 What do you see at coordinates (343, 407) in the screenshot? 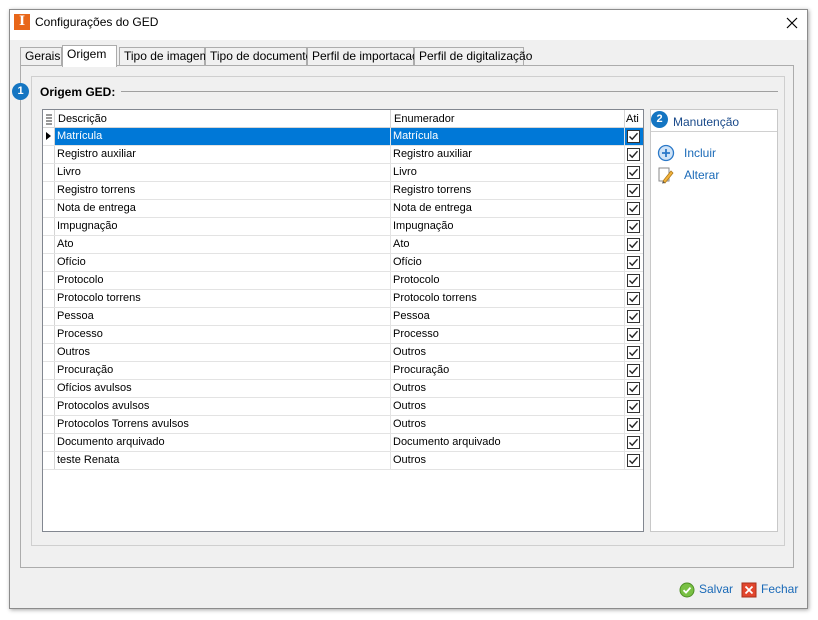
I see `table-row: Protocolos avulsos Outros` at bounding box center [343, 407].